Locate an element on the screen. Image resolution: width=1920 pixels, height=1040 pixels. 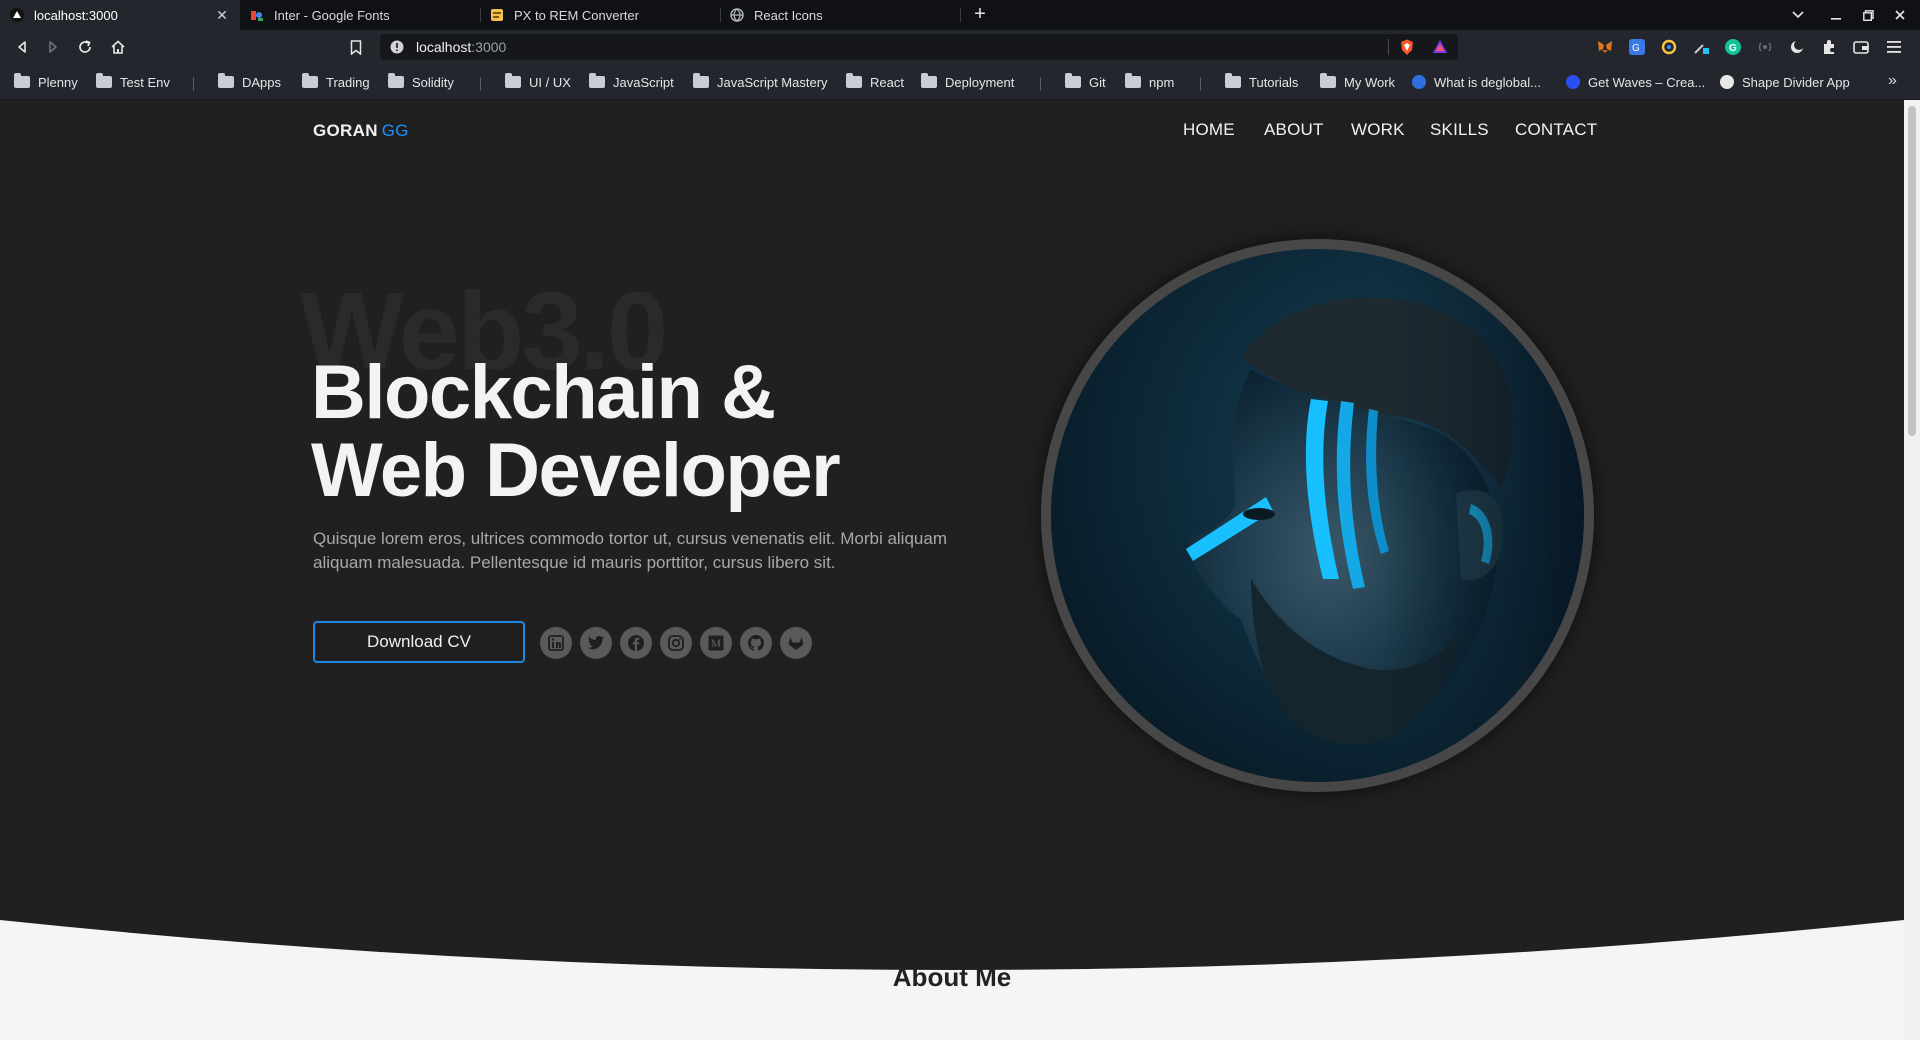
bookmark-javascript-mastery: JavaScript Mastery is located at coordinates (760, 82).